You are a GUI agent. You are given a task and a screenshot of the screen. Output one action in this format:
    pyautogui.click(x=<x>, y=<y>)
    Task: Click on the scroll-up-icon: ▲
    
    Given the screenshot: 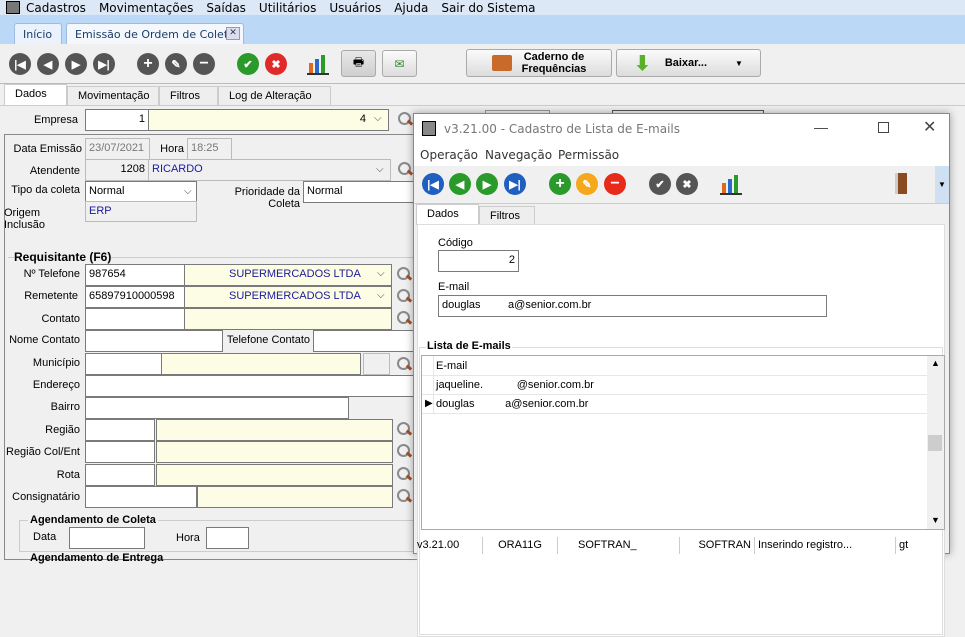 What is the action you would take?
    pyautogui.click(x=935, y=363)
    